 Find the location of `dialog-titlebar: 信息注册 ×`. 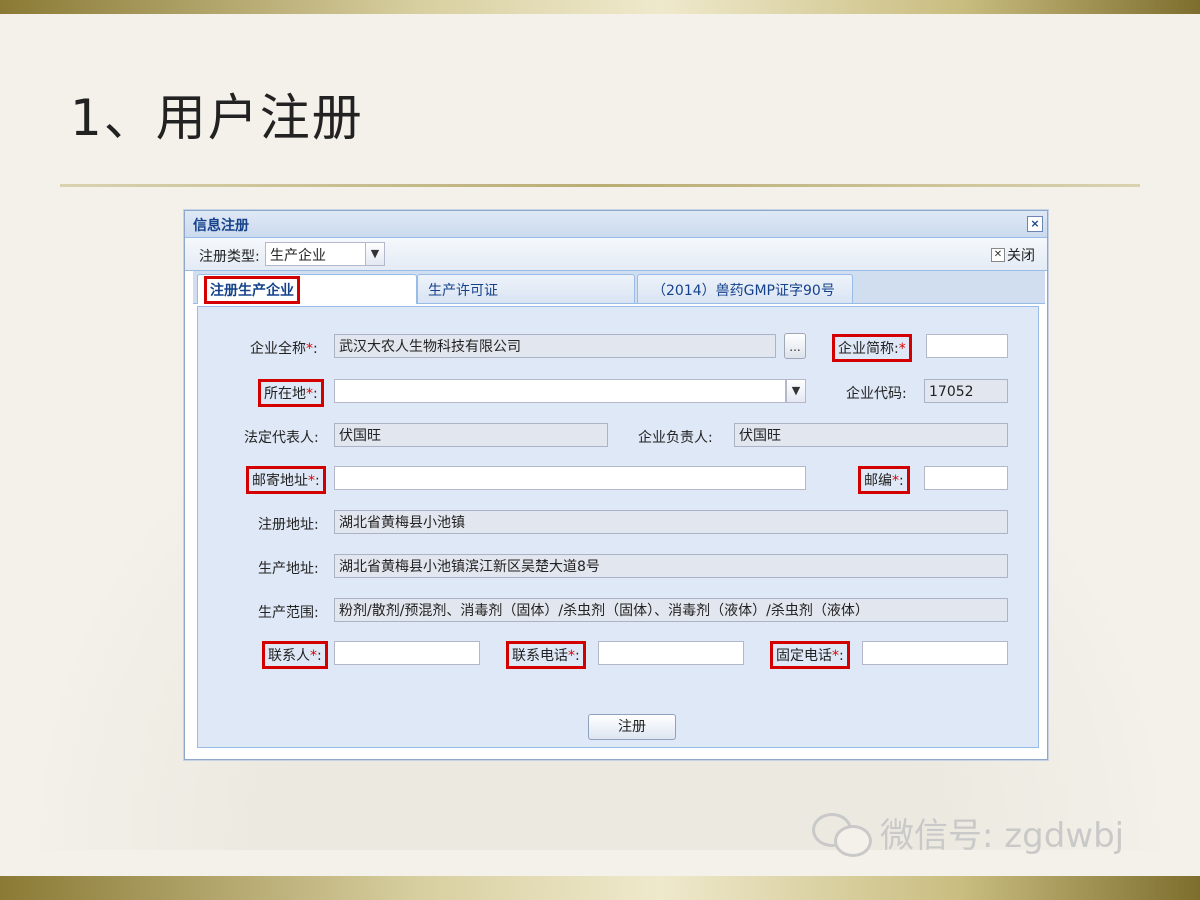

dialog-titlebar: 信息注册 × is located at coordinates (616, 224).